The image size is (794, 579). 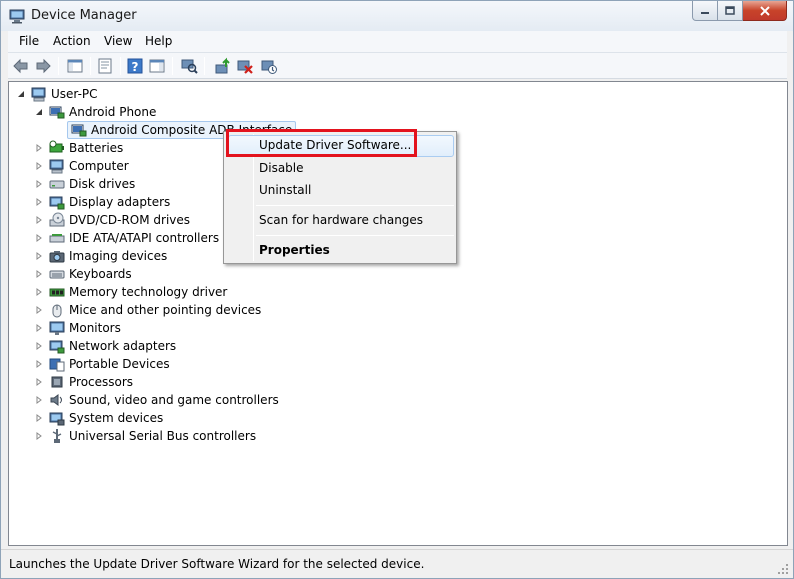 I want to click on disable-device-icon, so click(x=269, y=66).